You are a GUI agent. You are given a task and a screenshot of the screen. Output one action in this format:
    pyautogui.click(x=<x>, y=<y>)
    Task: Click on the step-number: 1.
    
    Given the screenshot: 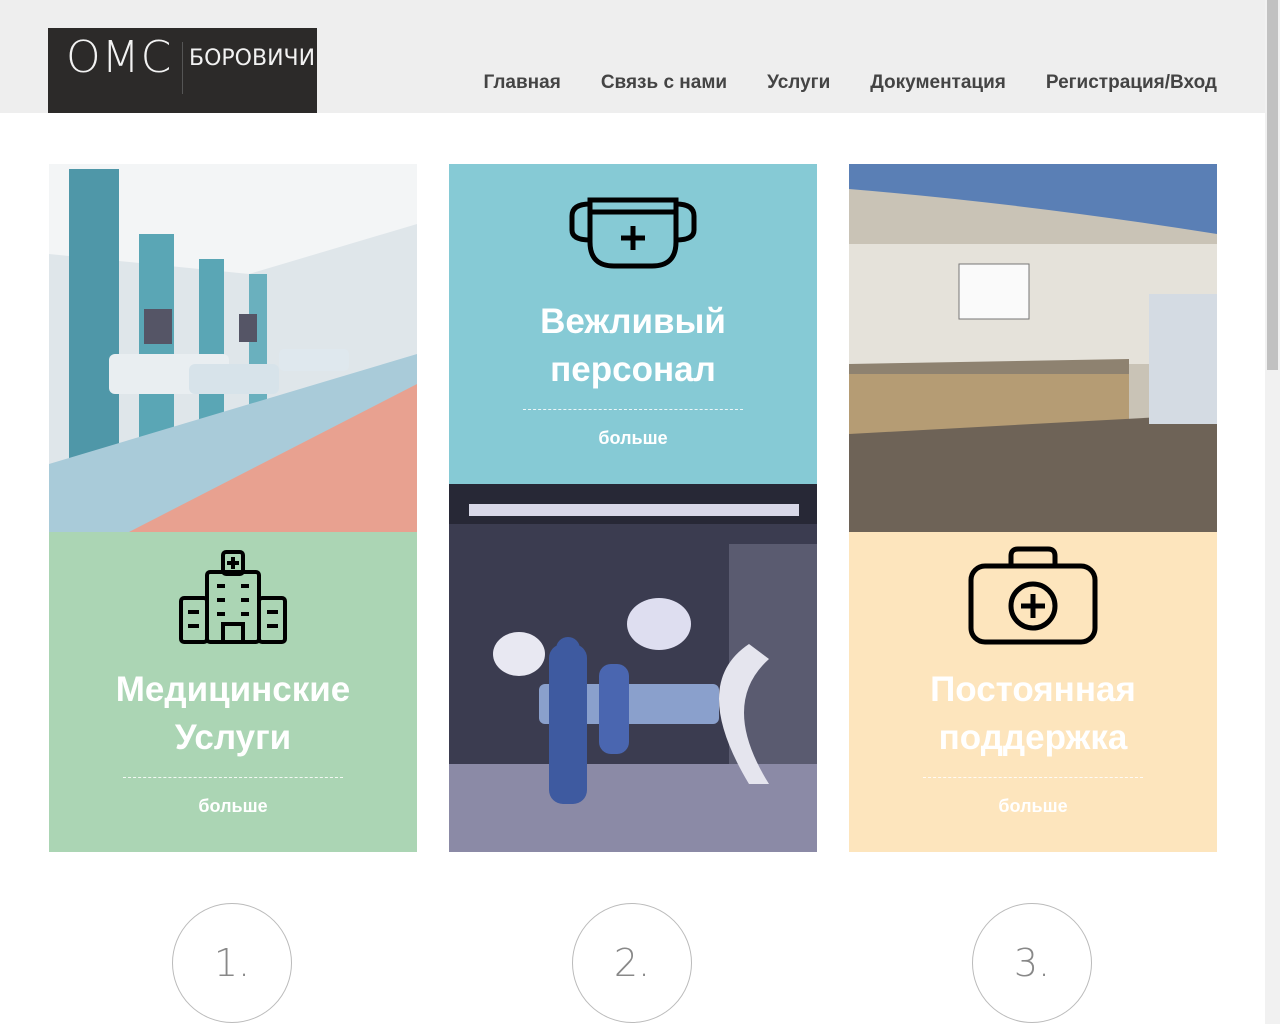 What is the action you would take?
    pyautogui.click(x=232, y=963)
    